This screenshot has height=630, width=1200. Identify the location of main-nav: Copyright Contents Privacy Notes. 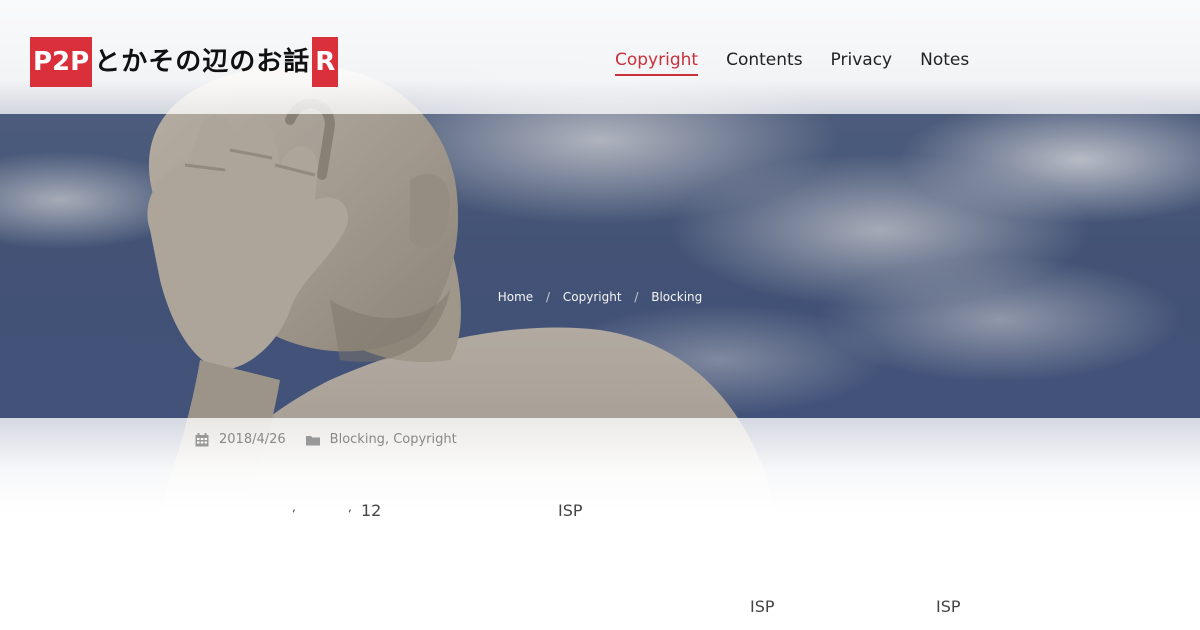
(792, 63).